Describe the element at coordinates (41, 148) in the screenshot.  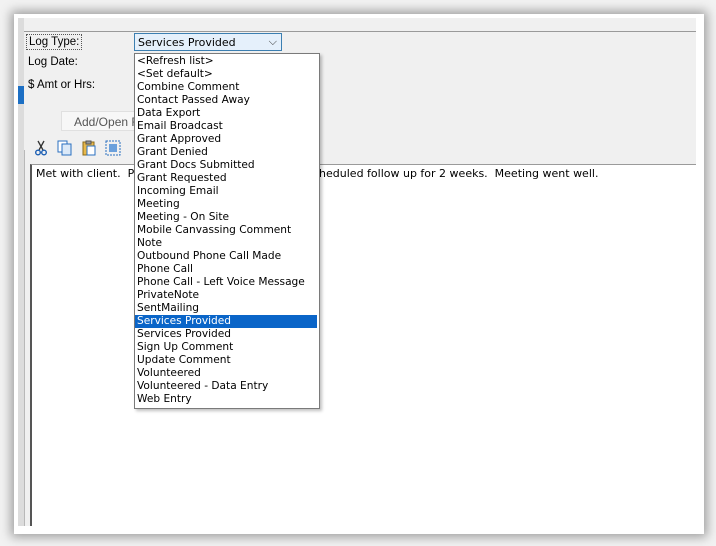
I see `scissors-icon` at that location.